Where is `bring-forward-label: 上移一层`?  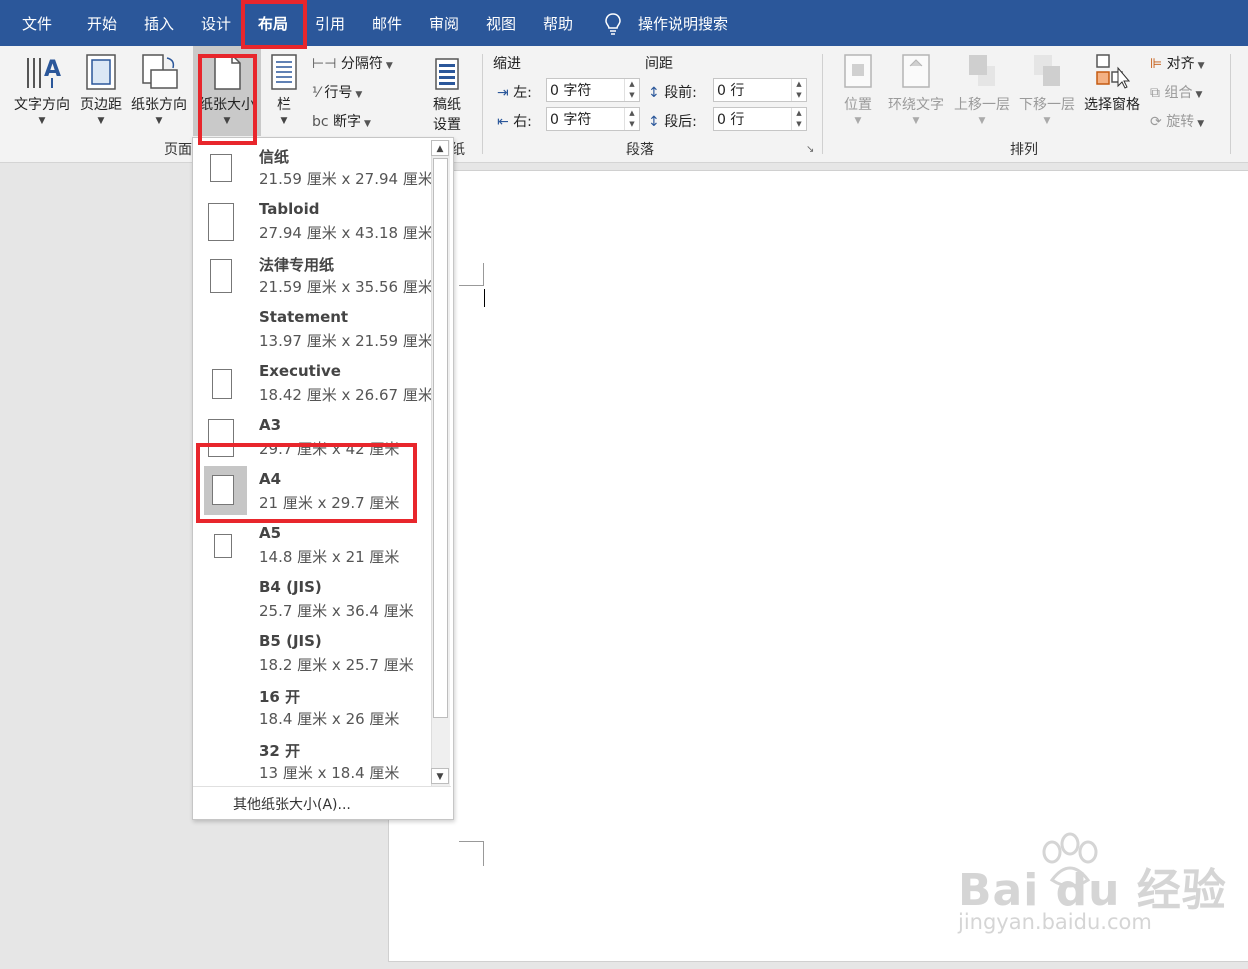
bring-forward-label: 上移一层 is located at coordinates (982, 105).